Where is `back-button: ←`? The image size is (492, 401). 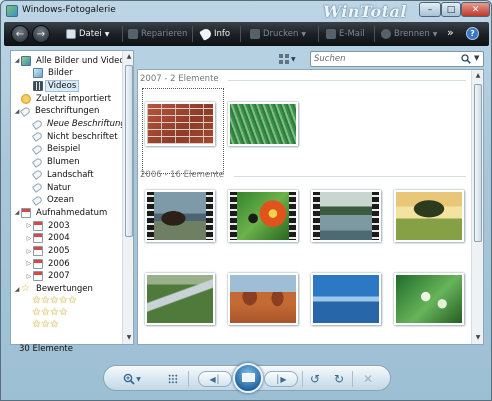 back-button: ← is located at coordinates (20, 34).